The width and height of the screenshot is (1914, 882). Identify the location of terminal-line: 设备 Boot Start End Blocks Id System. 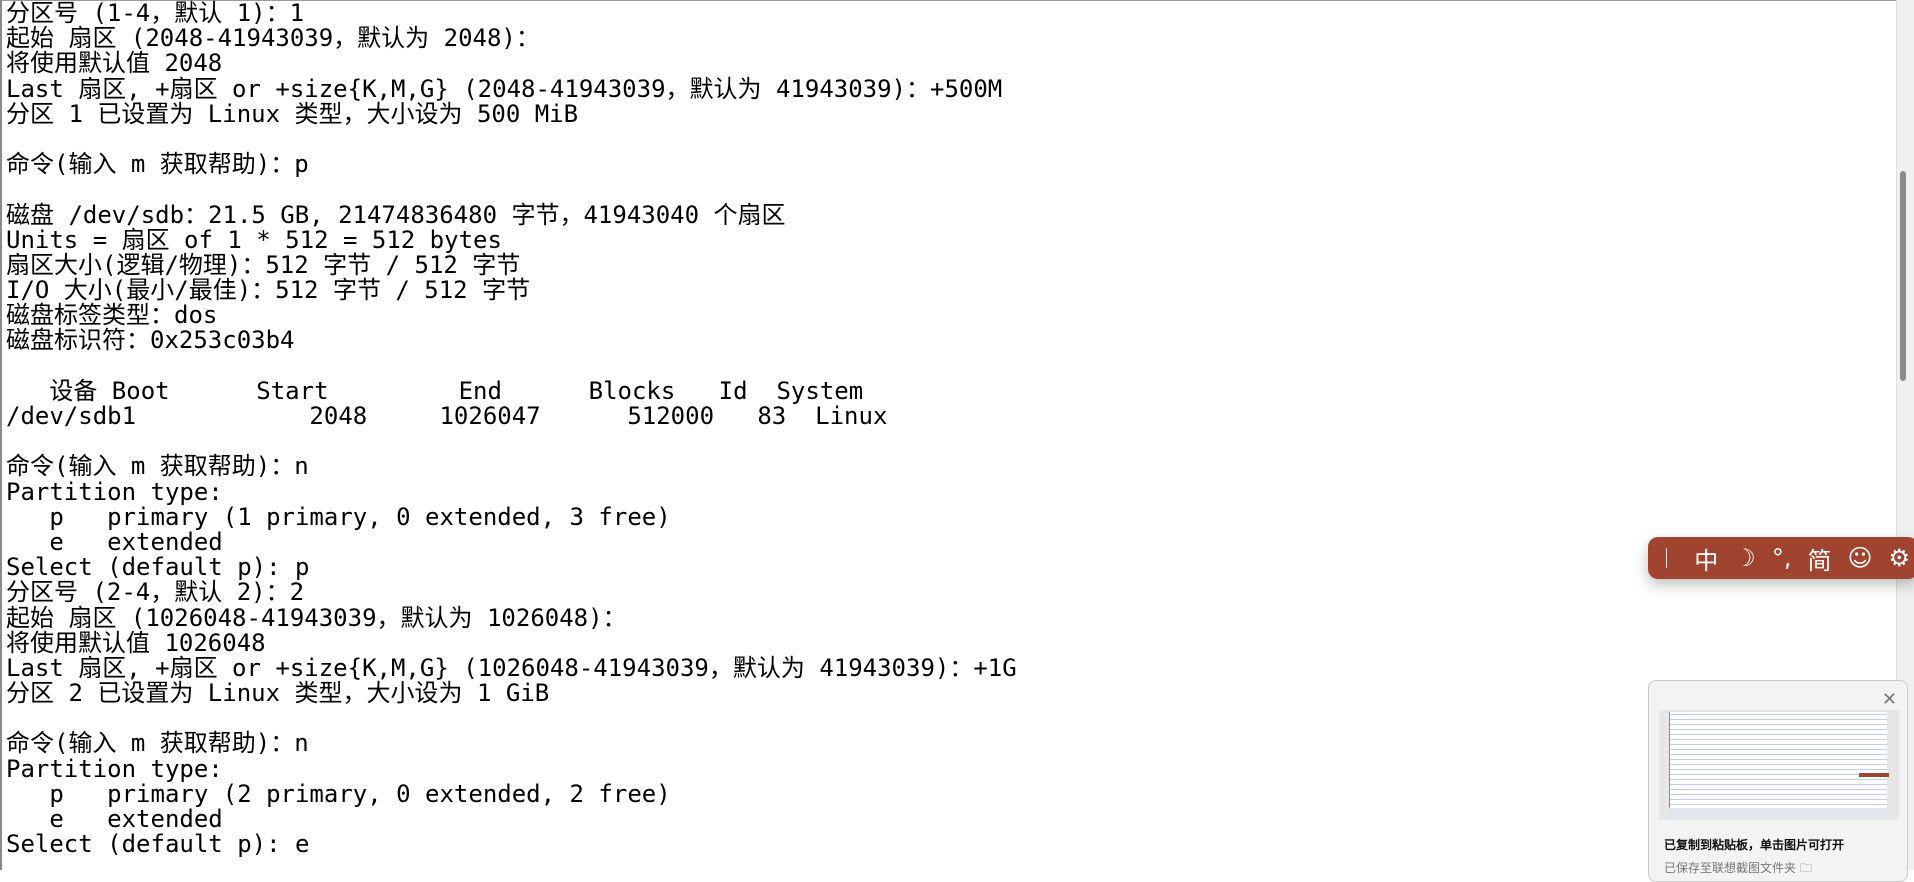
(946, 391).